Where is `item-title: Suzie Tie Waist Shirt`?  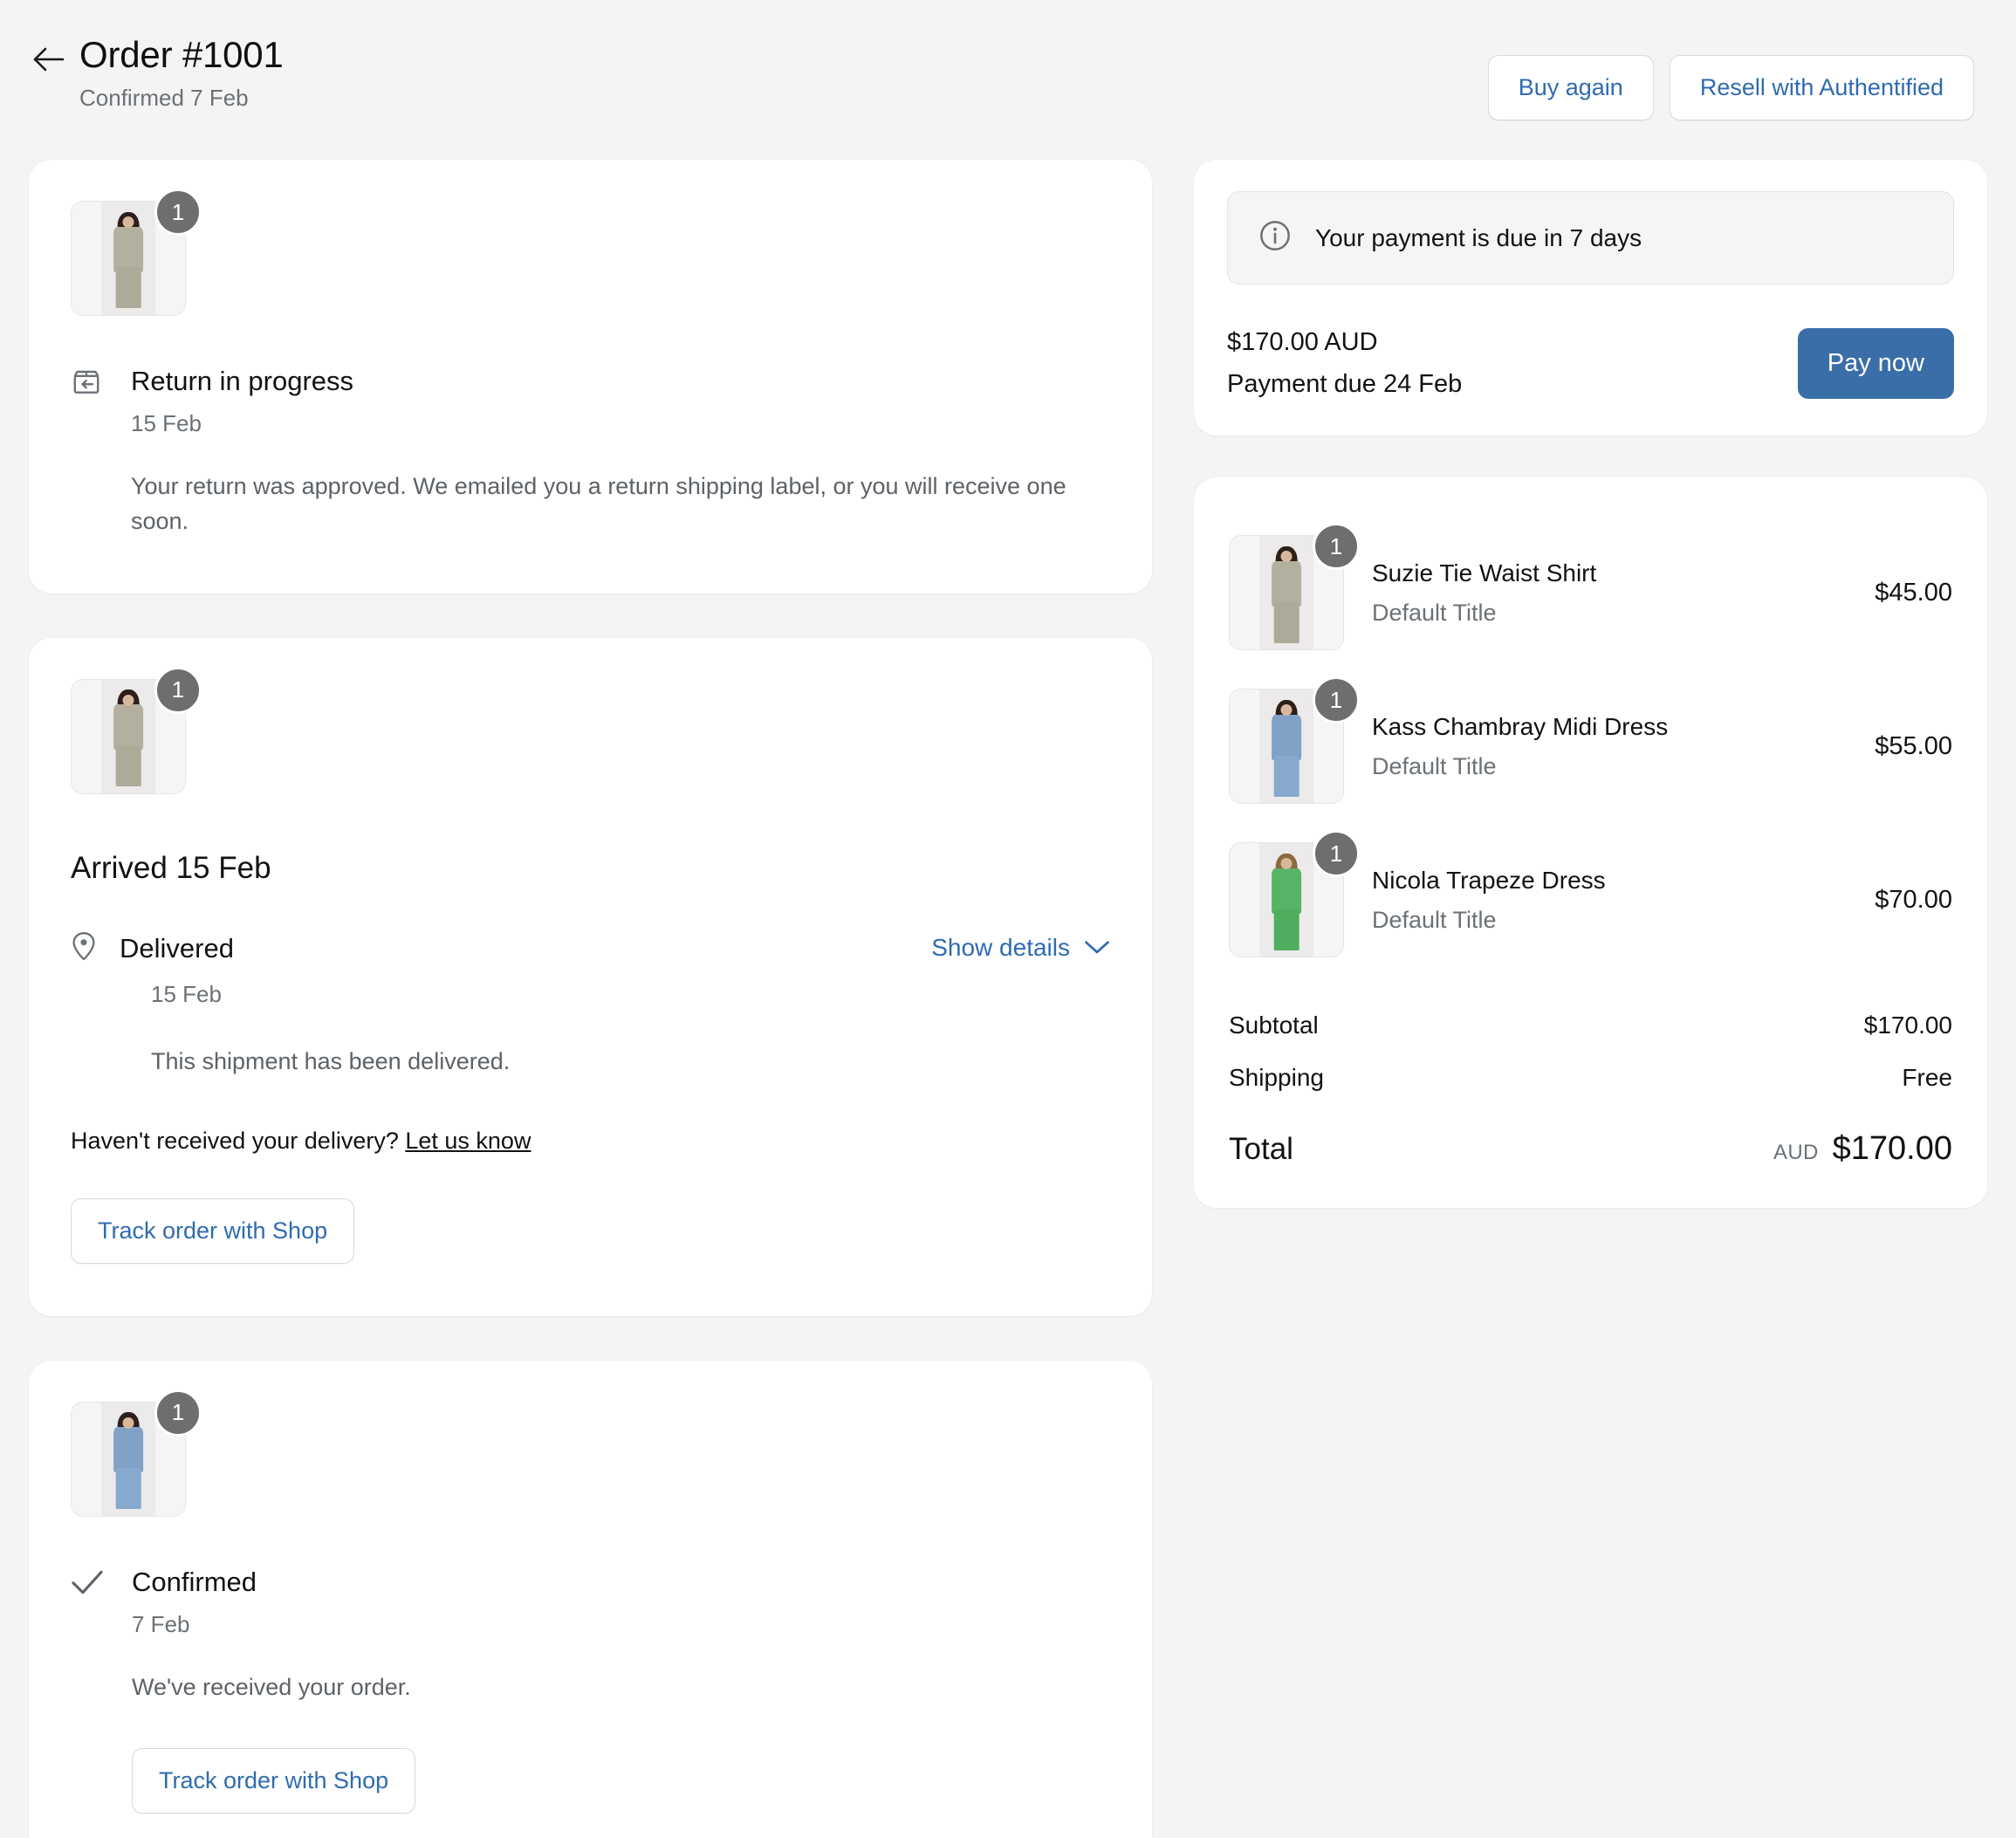 item-title: Suzie Tie Waist Shirt is located at coordinates (1484, 572).